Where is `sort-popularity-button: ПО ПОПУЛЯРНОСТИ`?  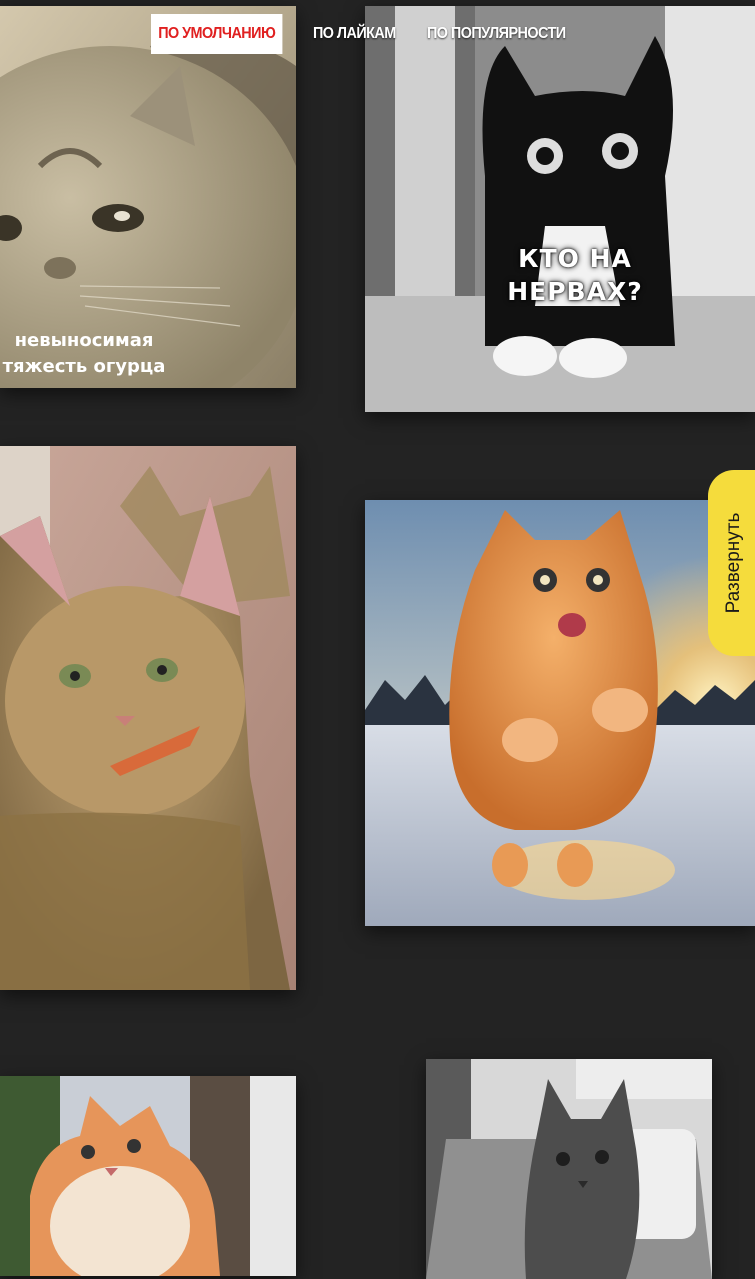
sort-popularity-button: ПО ПОПУЛЯРНОСТИ is located at coordinates (496, 34).